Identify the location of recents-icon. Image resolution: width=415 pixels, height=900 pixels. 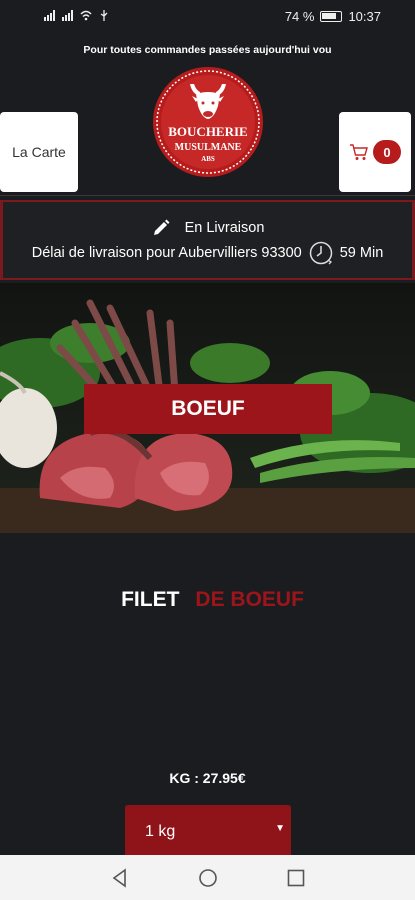
(296, 878).